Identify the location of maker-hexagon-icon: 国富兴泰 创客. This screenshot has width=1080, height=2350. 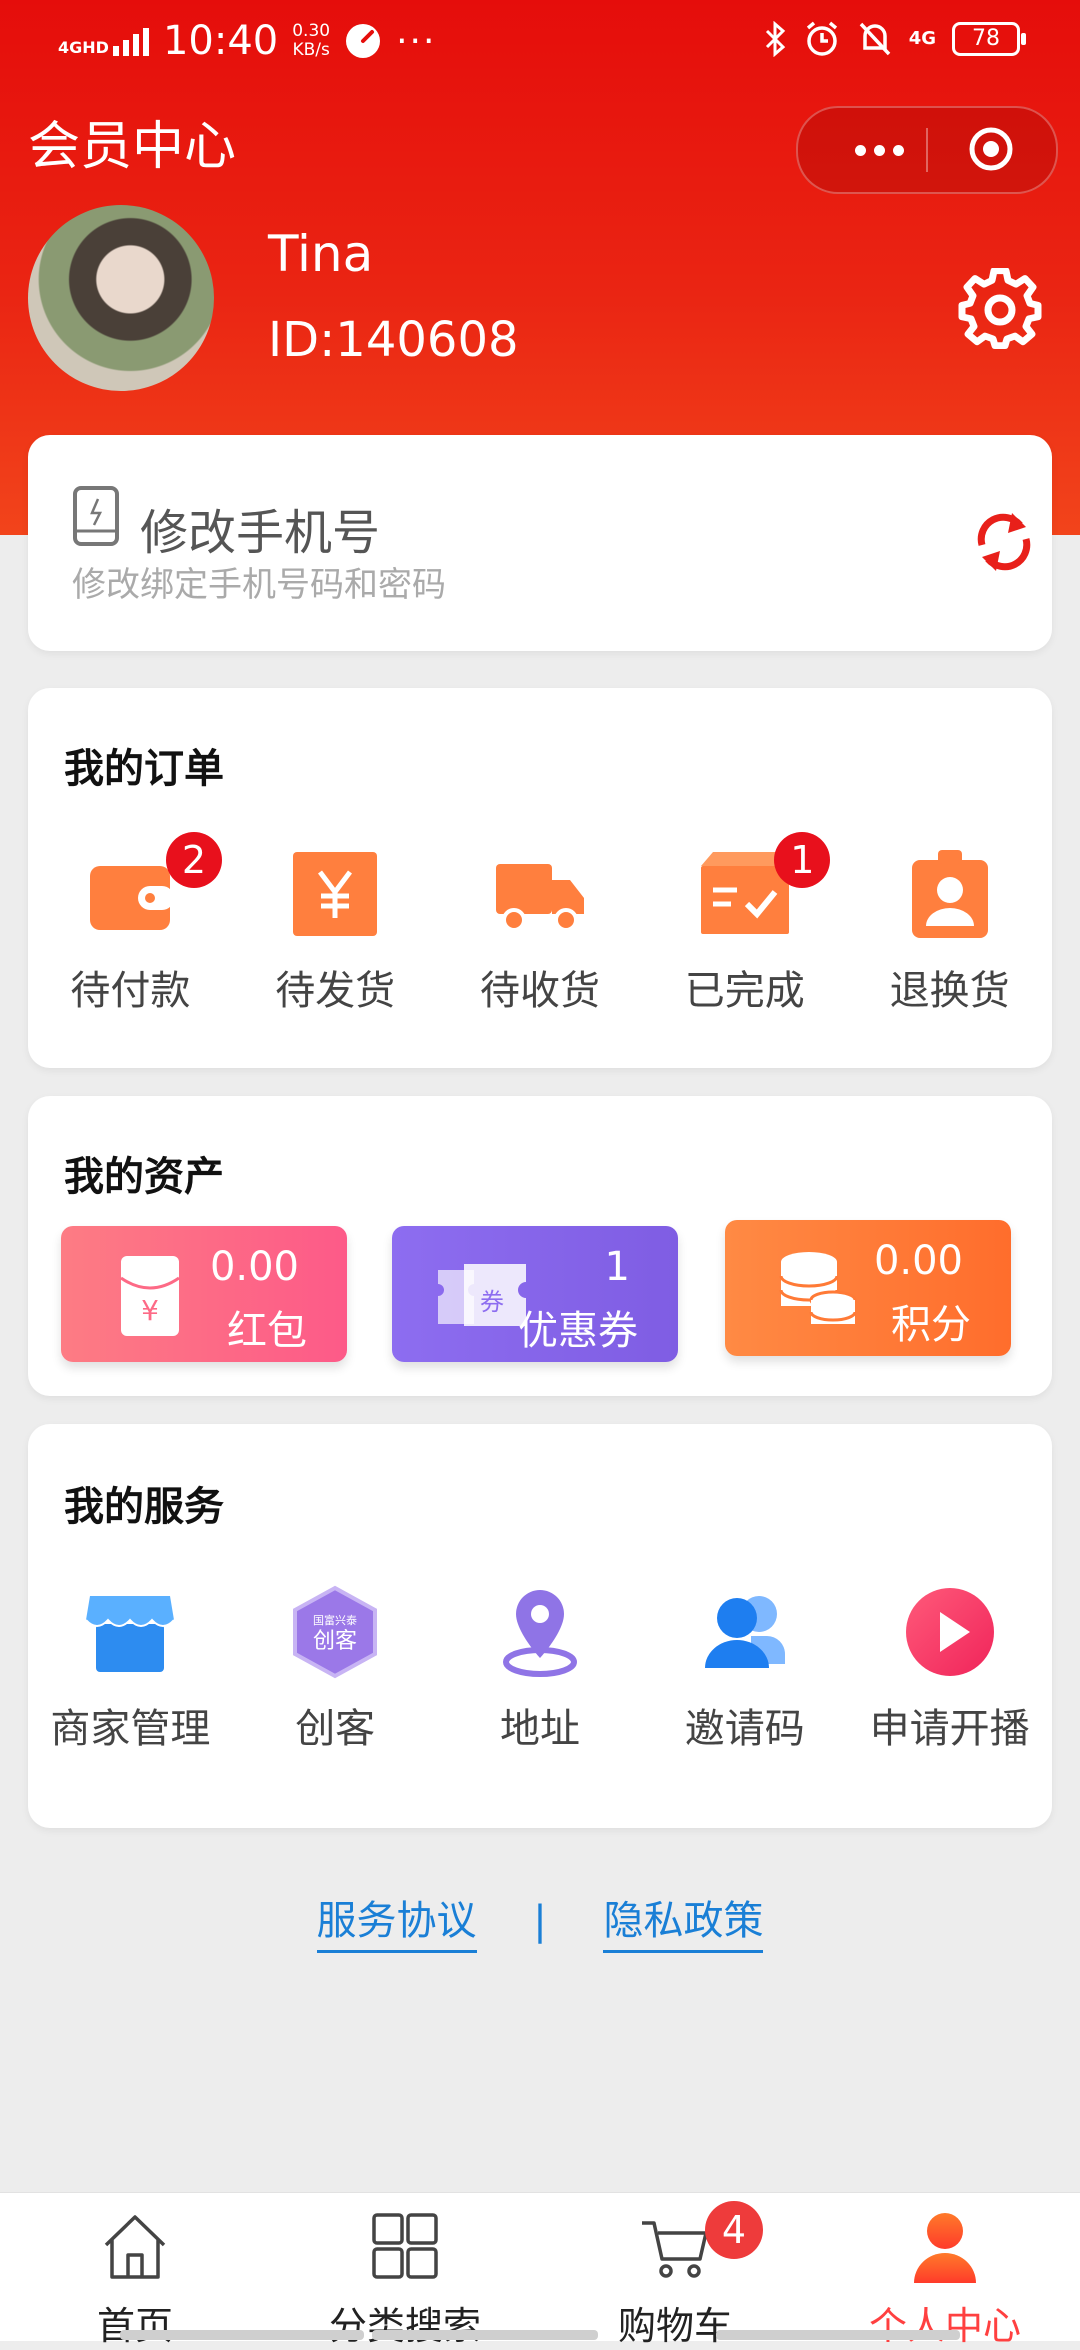
(335, 1632).